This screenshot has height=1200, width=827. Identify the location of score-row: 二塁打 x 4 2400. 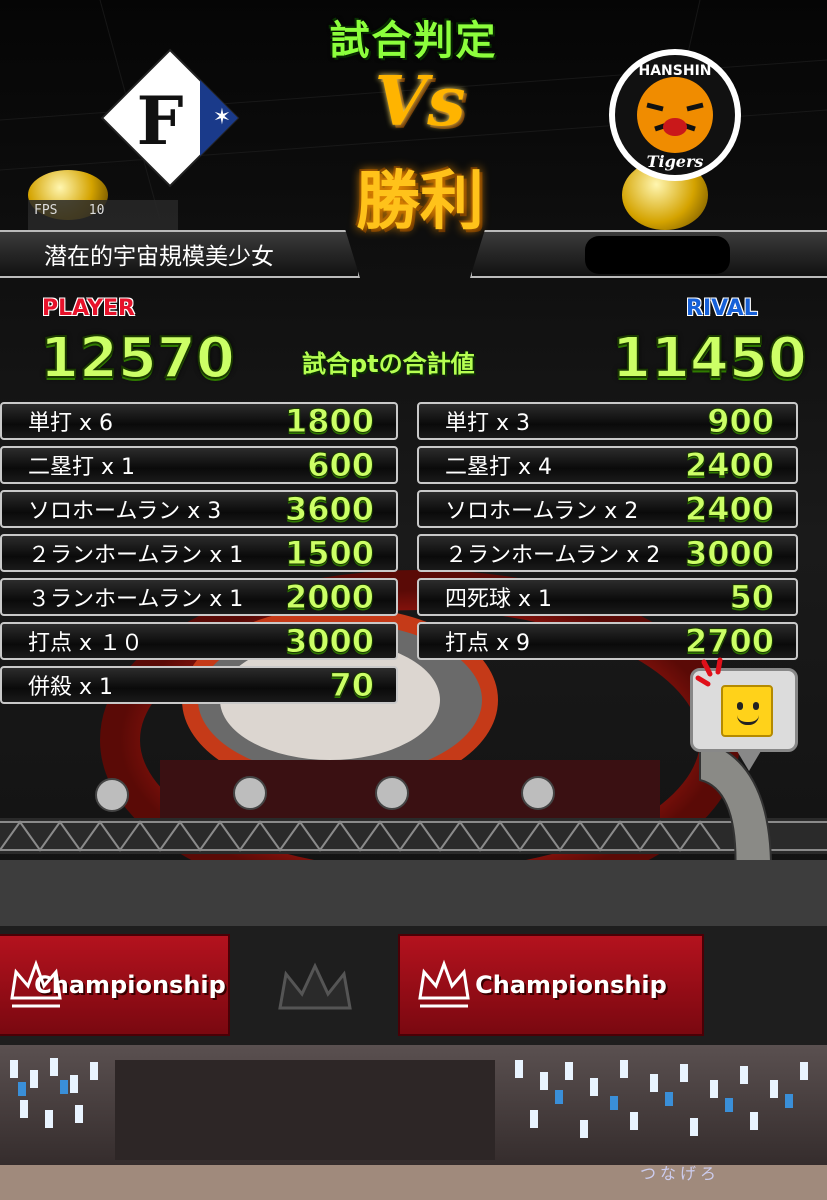
(607, 465).